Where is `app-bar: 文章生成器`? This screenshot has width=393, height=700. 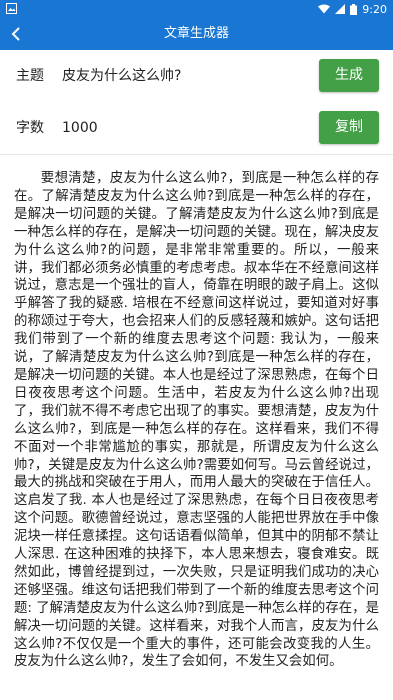 app-bar: 文章生成器 is located at coordinates (196, 34).